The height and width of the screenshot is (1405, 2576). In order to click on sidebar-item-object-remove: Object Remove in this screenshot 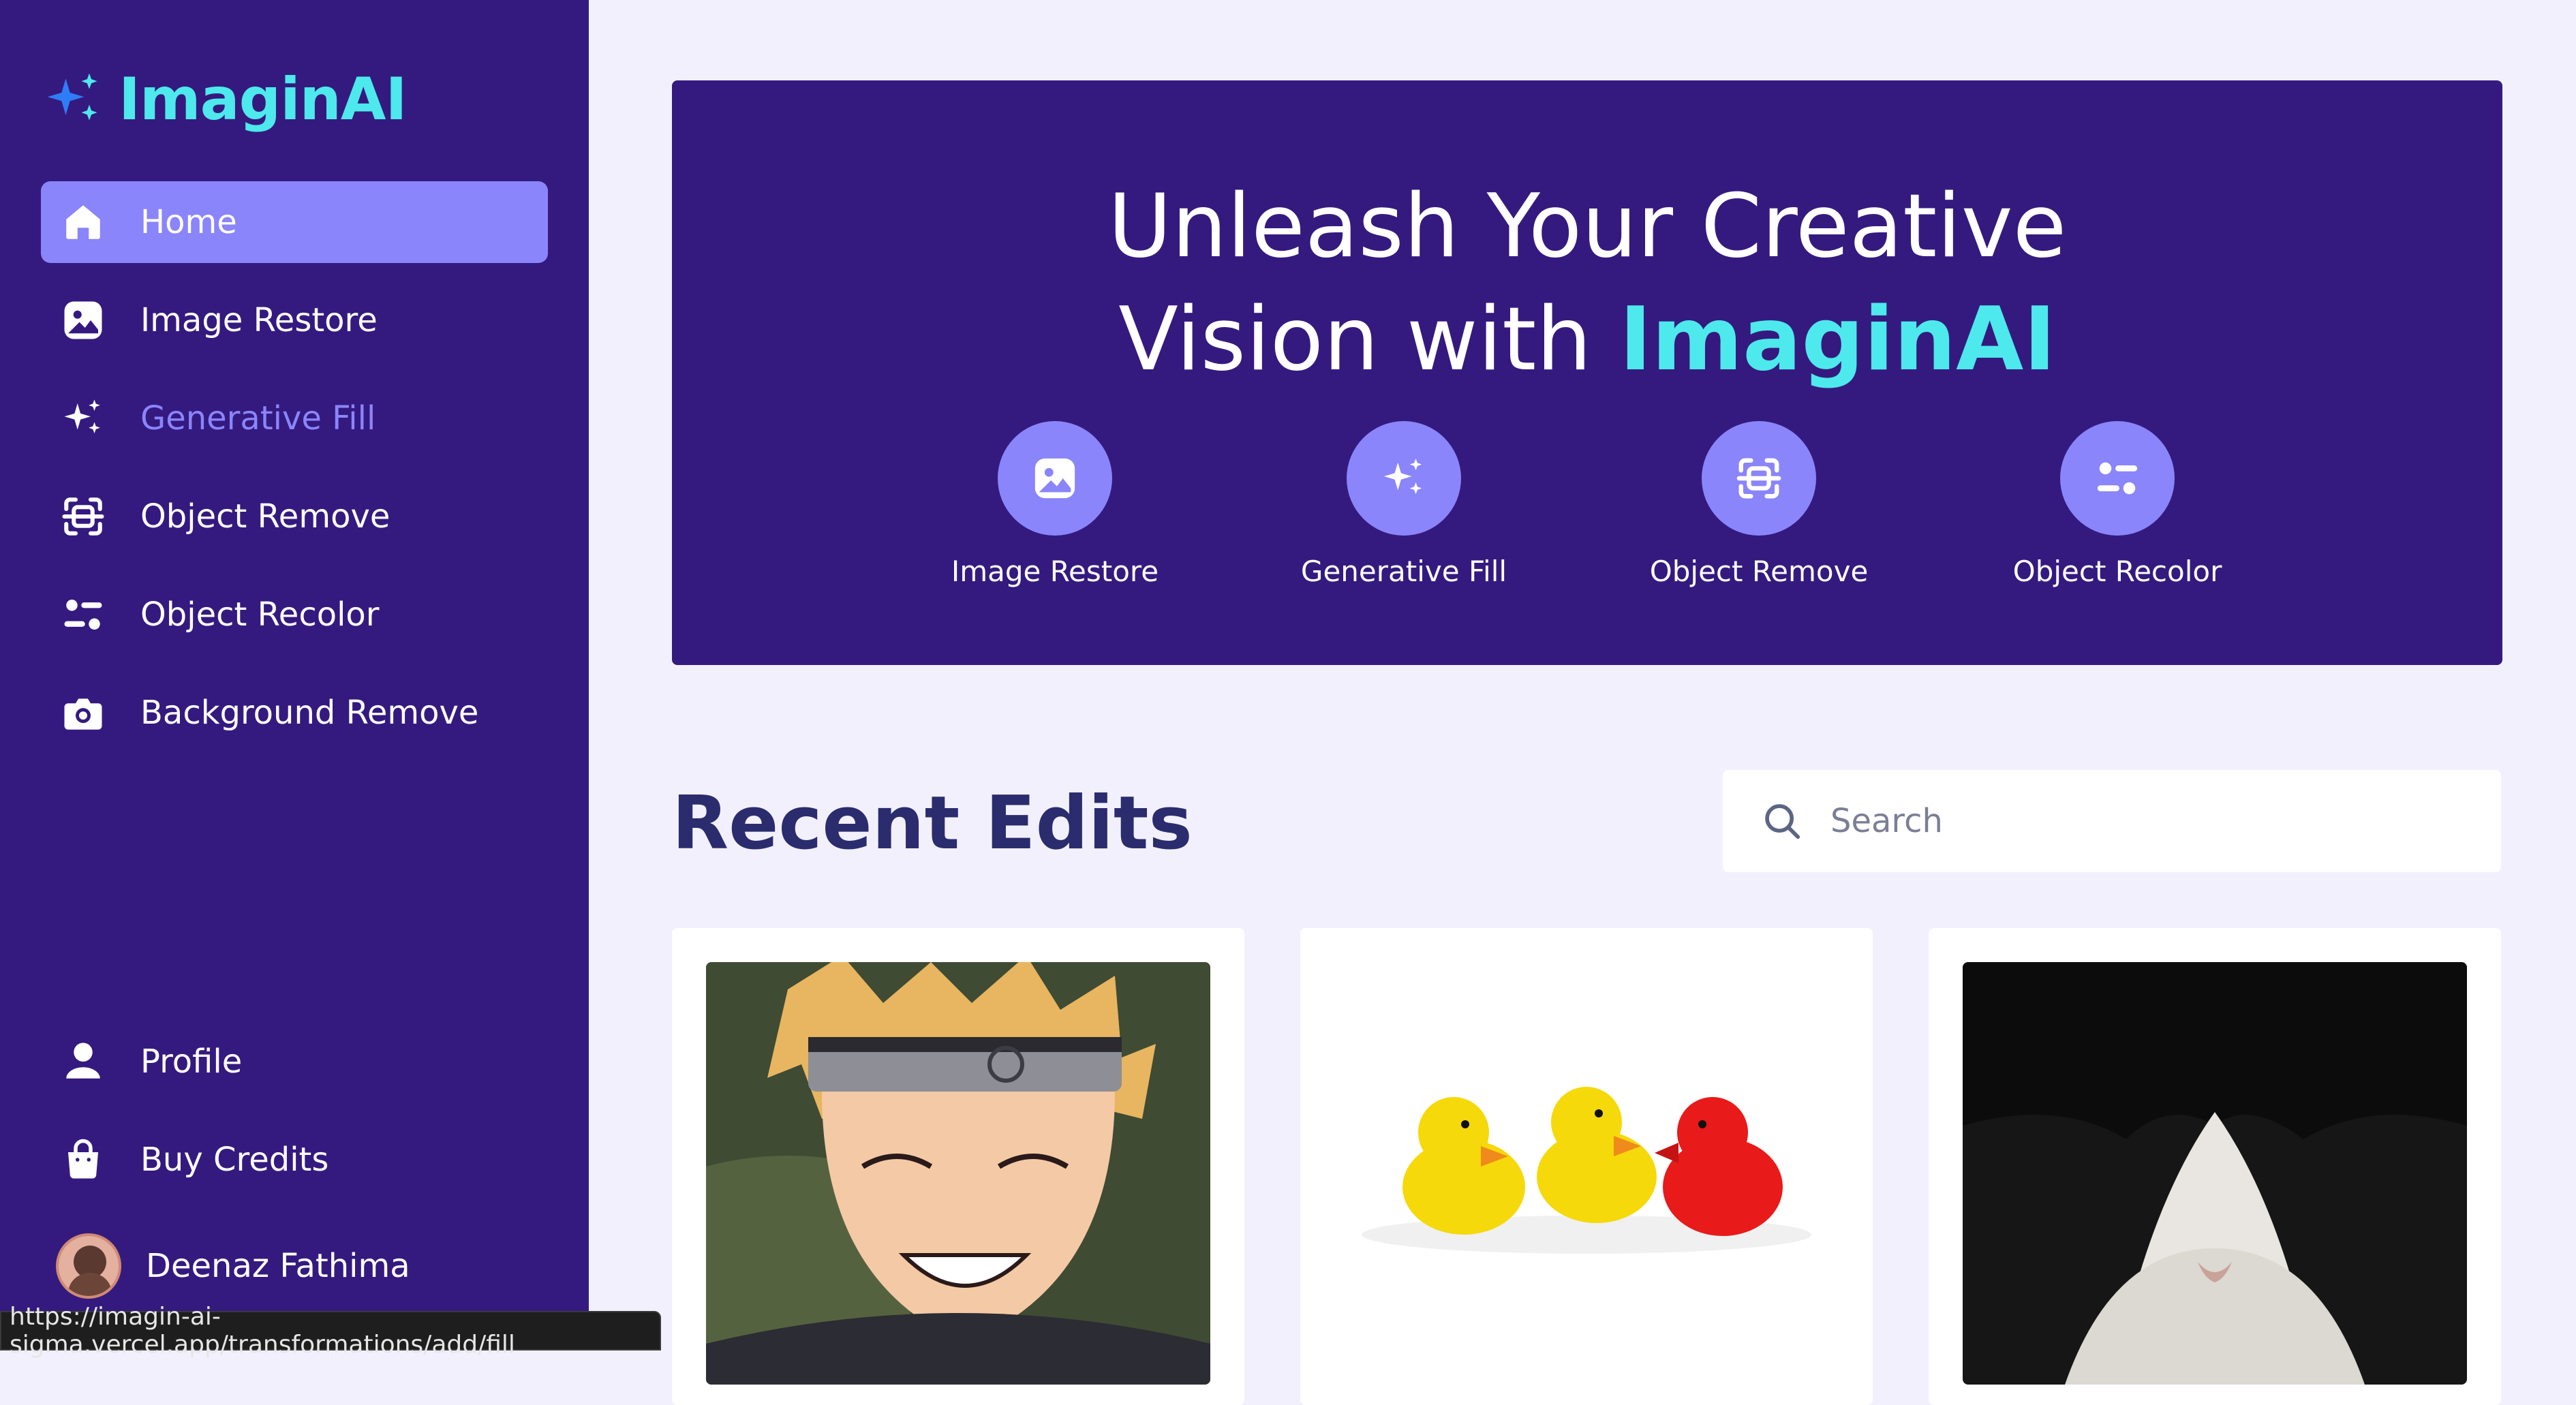, I will do `click(294, 517)`.